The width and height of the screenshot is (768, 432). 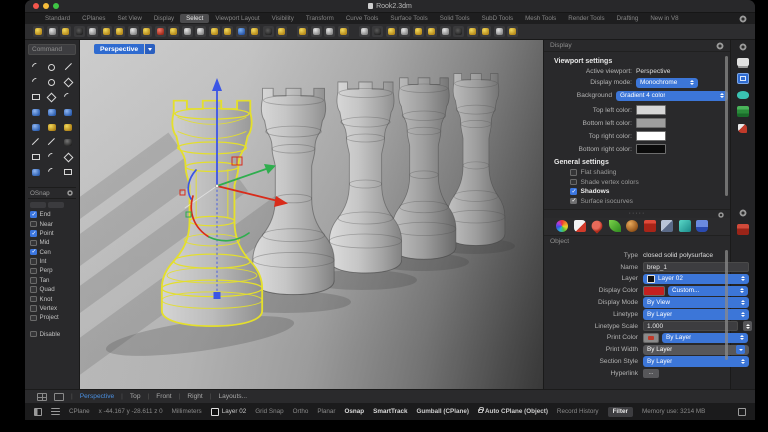 What do you see at coordinates (578, 411) in the screenshot?
I see `record-history-toggle: Record History` at bounding box center [578, 411].